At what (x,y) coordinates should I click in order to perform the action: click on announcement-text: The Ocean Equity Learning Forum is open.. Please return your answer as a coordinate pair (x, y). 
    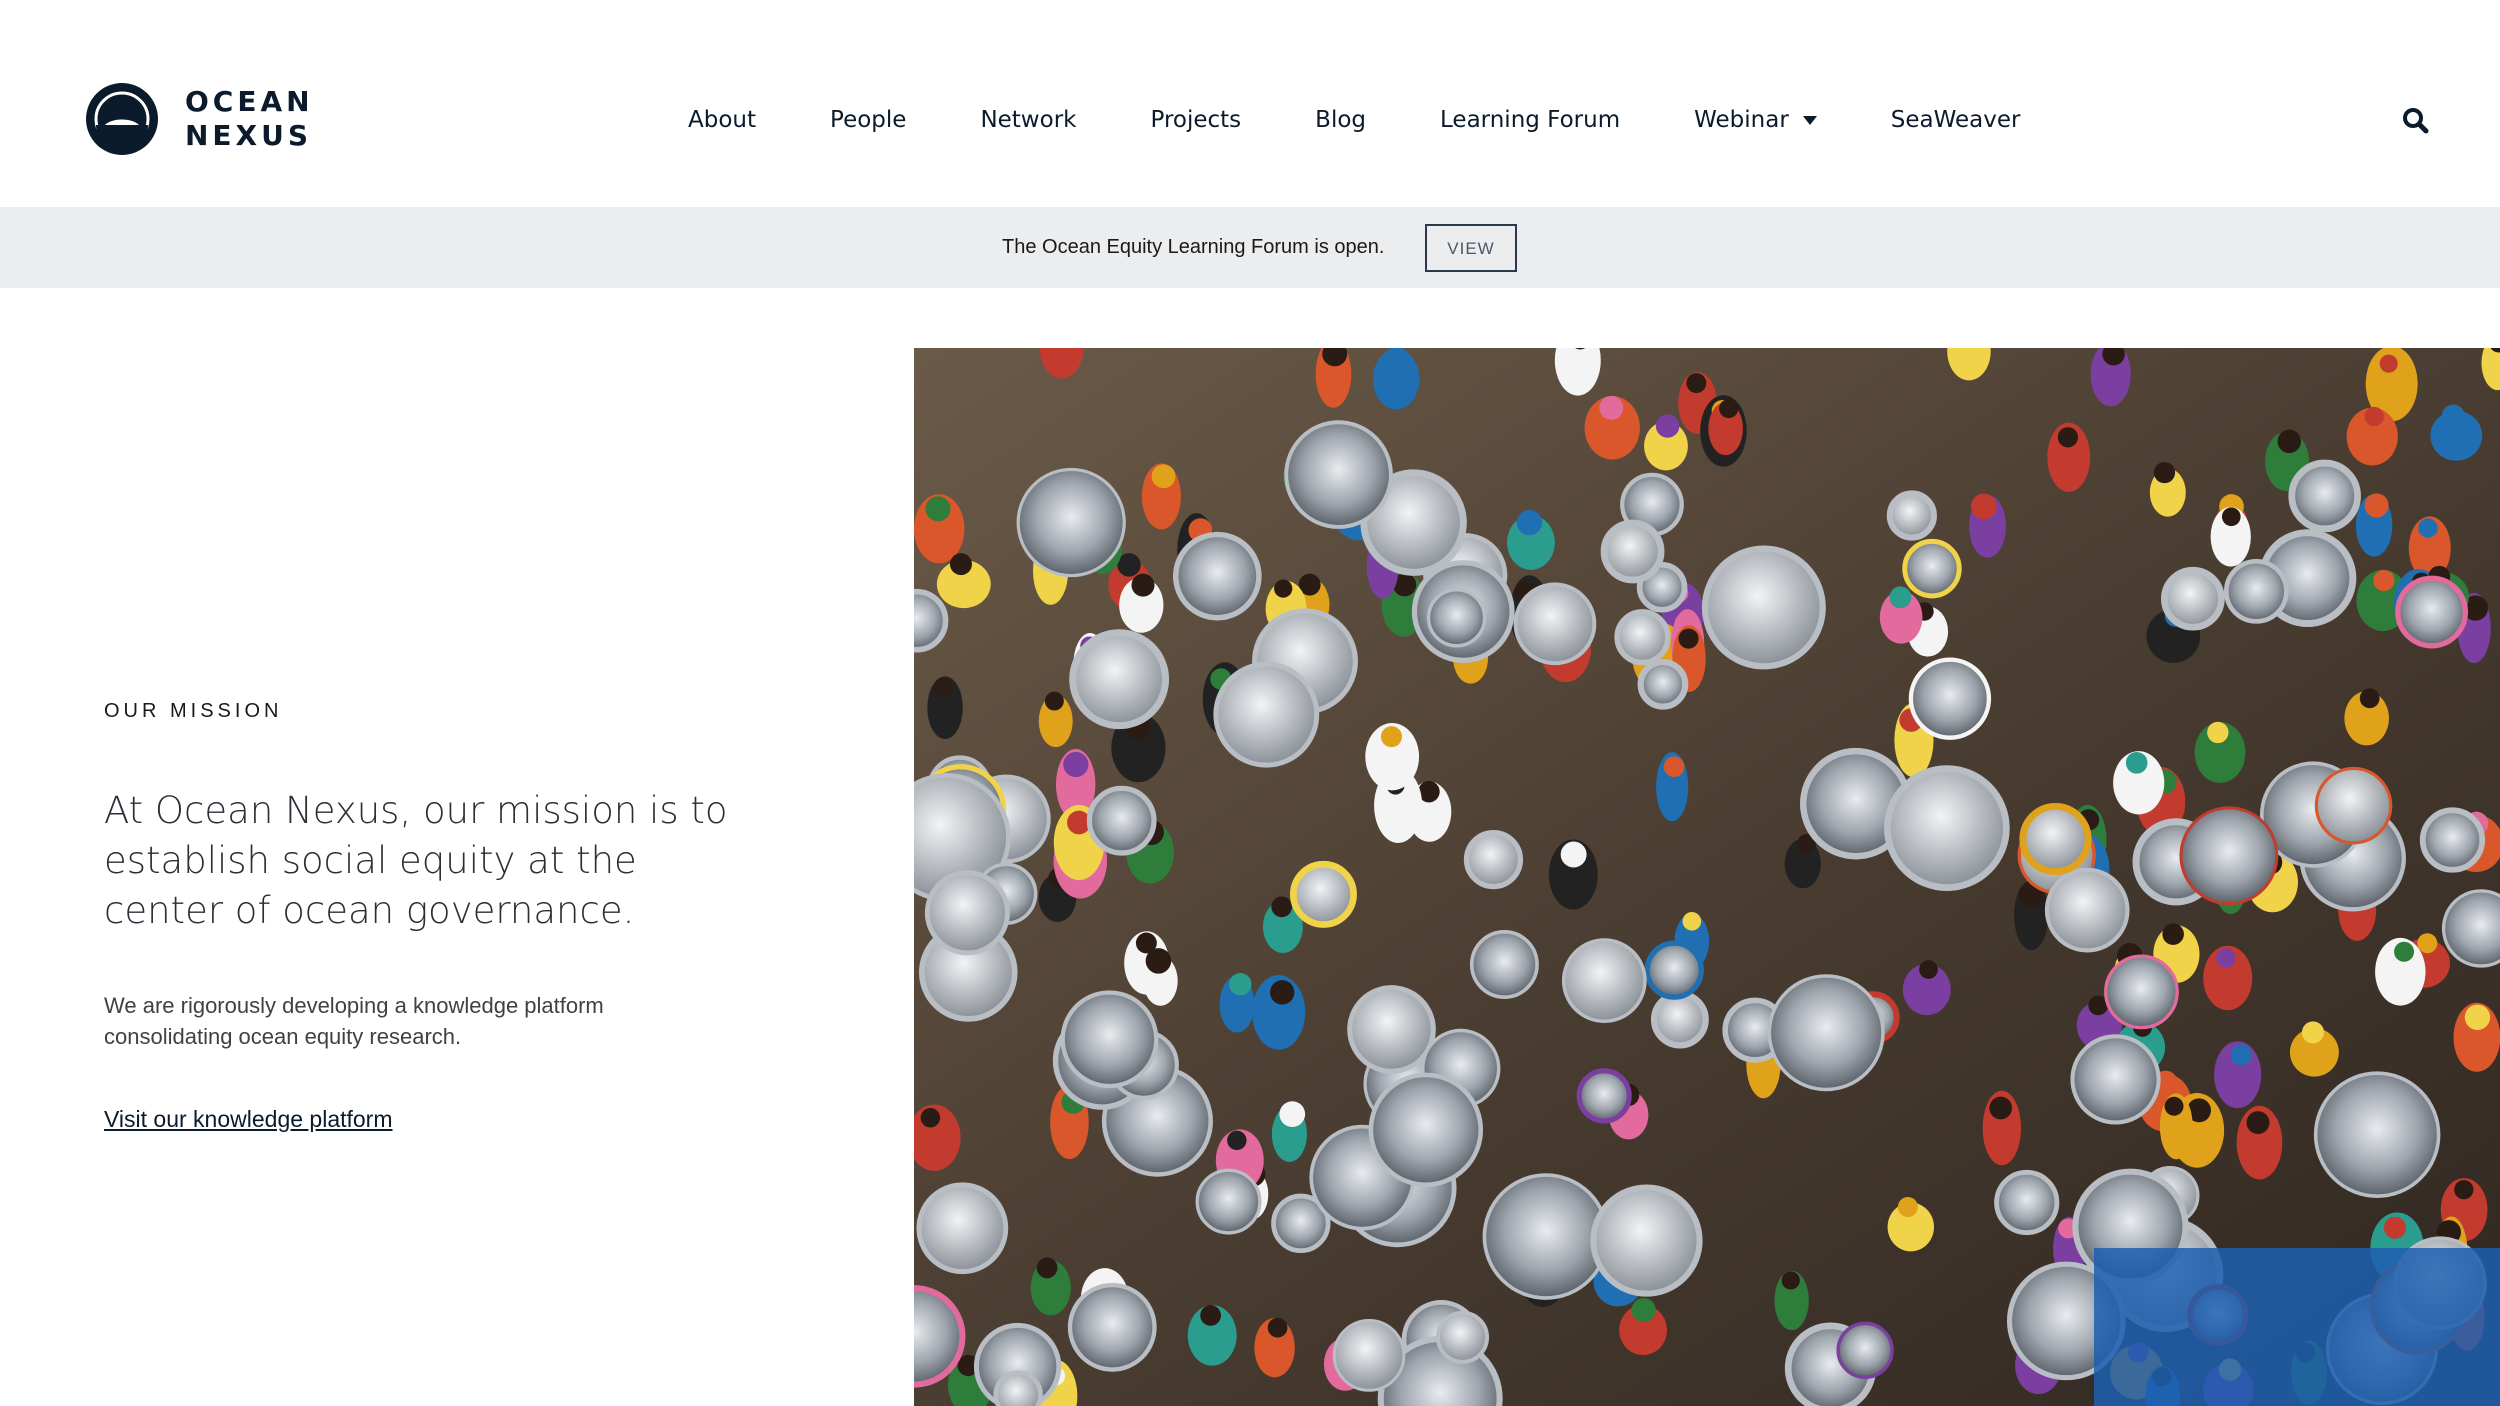
    Looking at the image, I should click on (1193, 247).